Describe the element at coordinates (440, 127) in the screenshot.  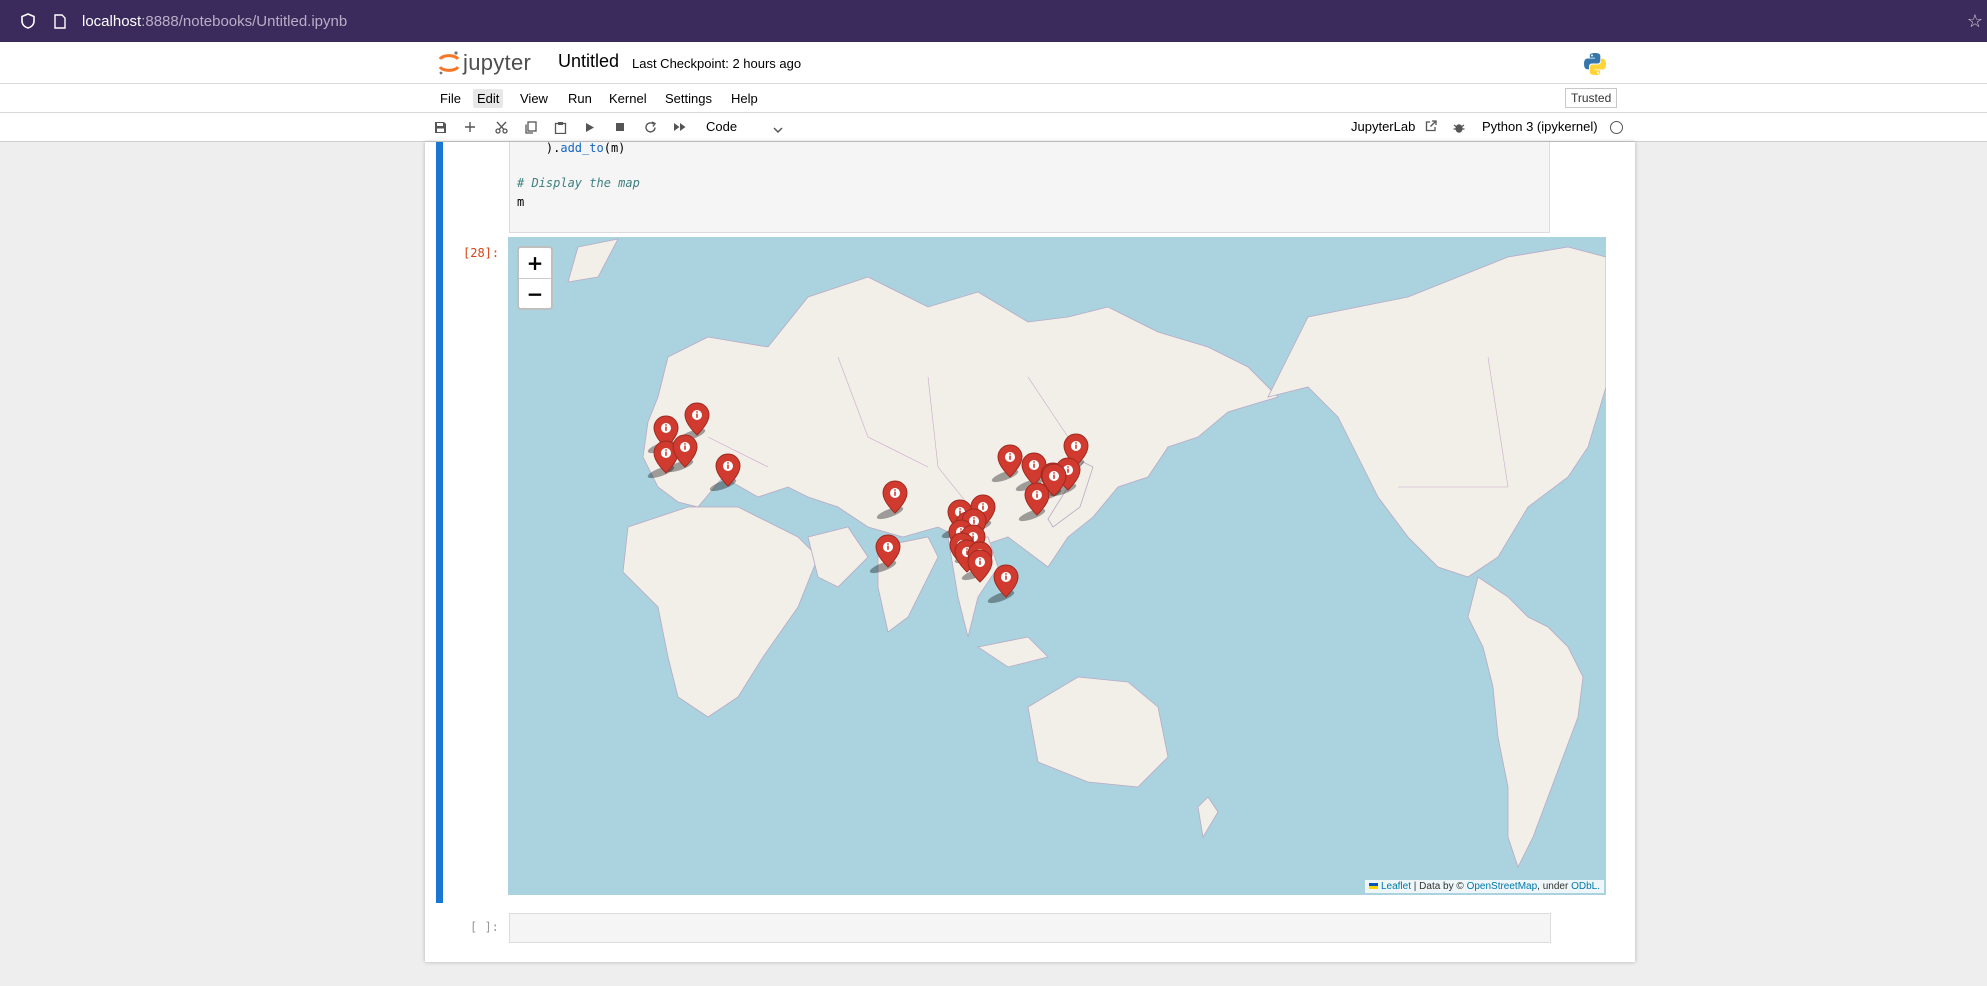
I see `save-icon` at that location.